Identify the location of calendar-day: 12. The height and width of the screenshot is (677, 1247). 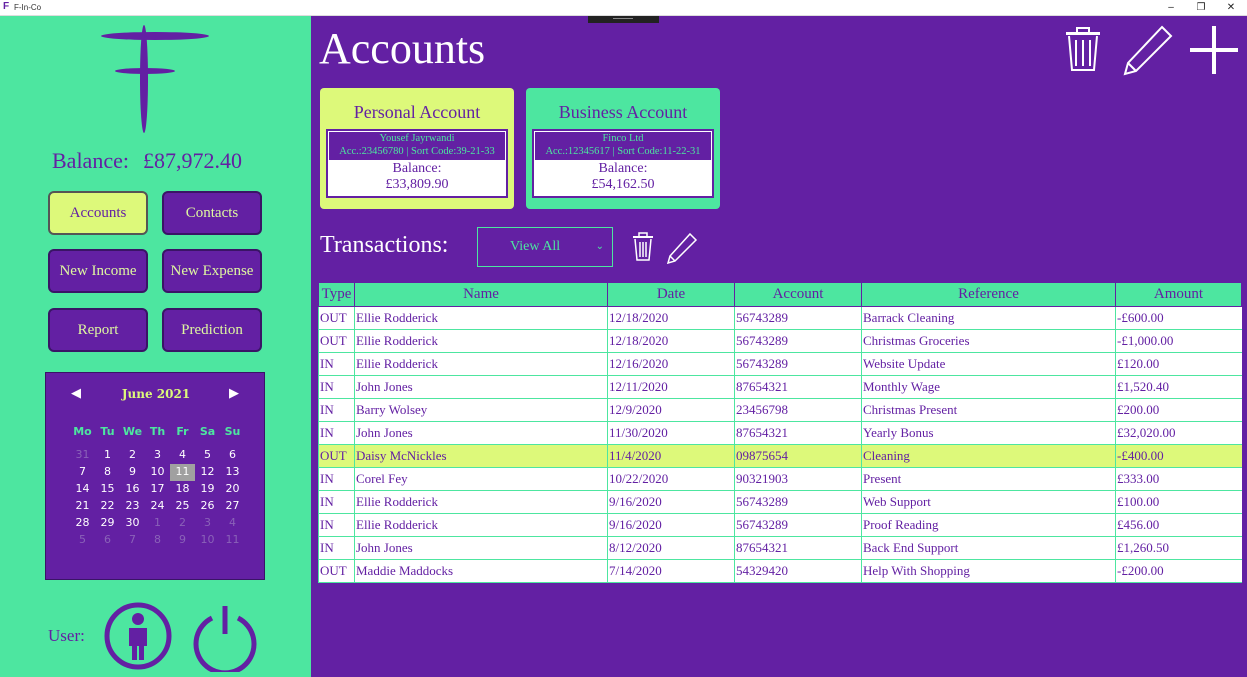
(207, 472).